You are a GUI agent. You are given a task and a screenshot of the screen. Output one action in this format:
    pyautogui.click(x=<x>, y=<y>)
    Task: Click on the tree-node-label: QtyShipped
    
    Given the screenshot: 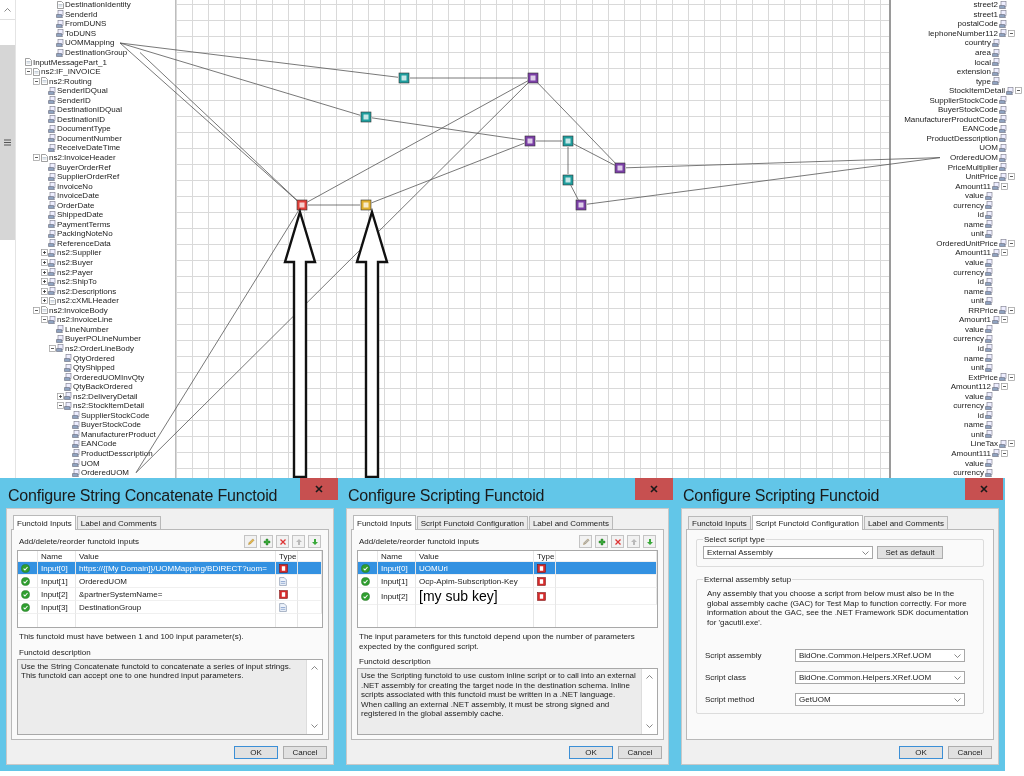 What is the action you would take?
    pyautogui.click(x=94, y=368)
    